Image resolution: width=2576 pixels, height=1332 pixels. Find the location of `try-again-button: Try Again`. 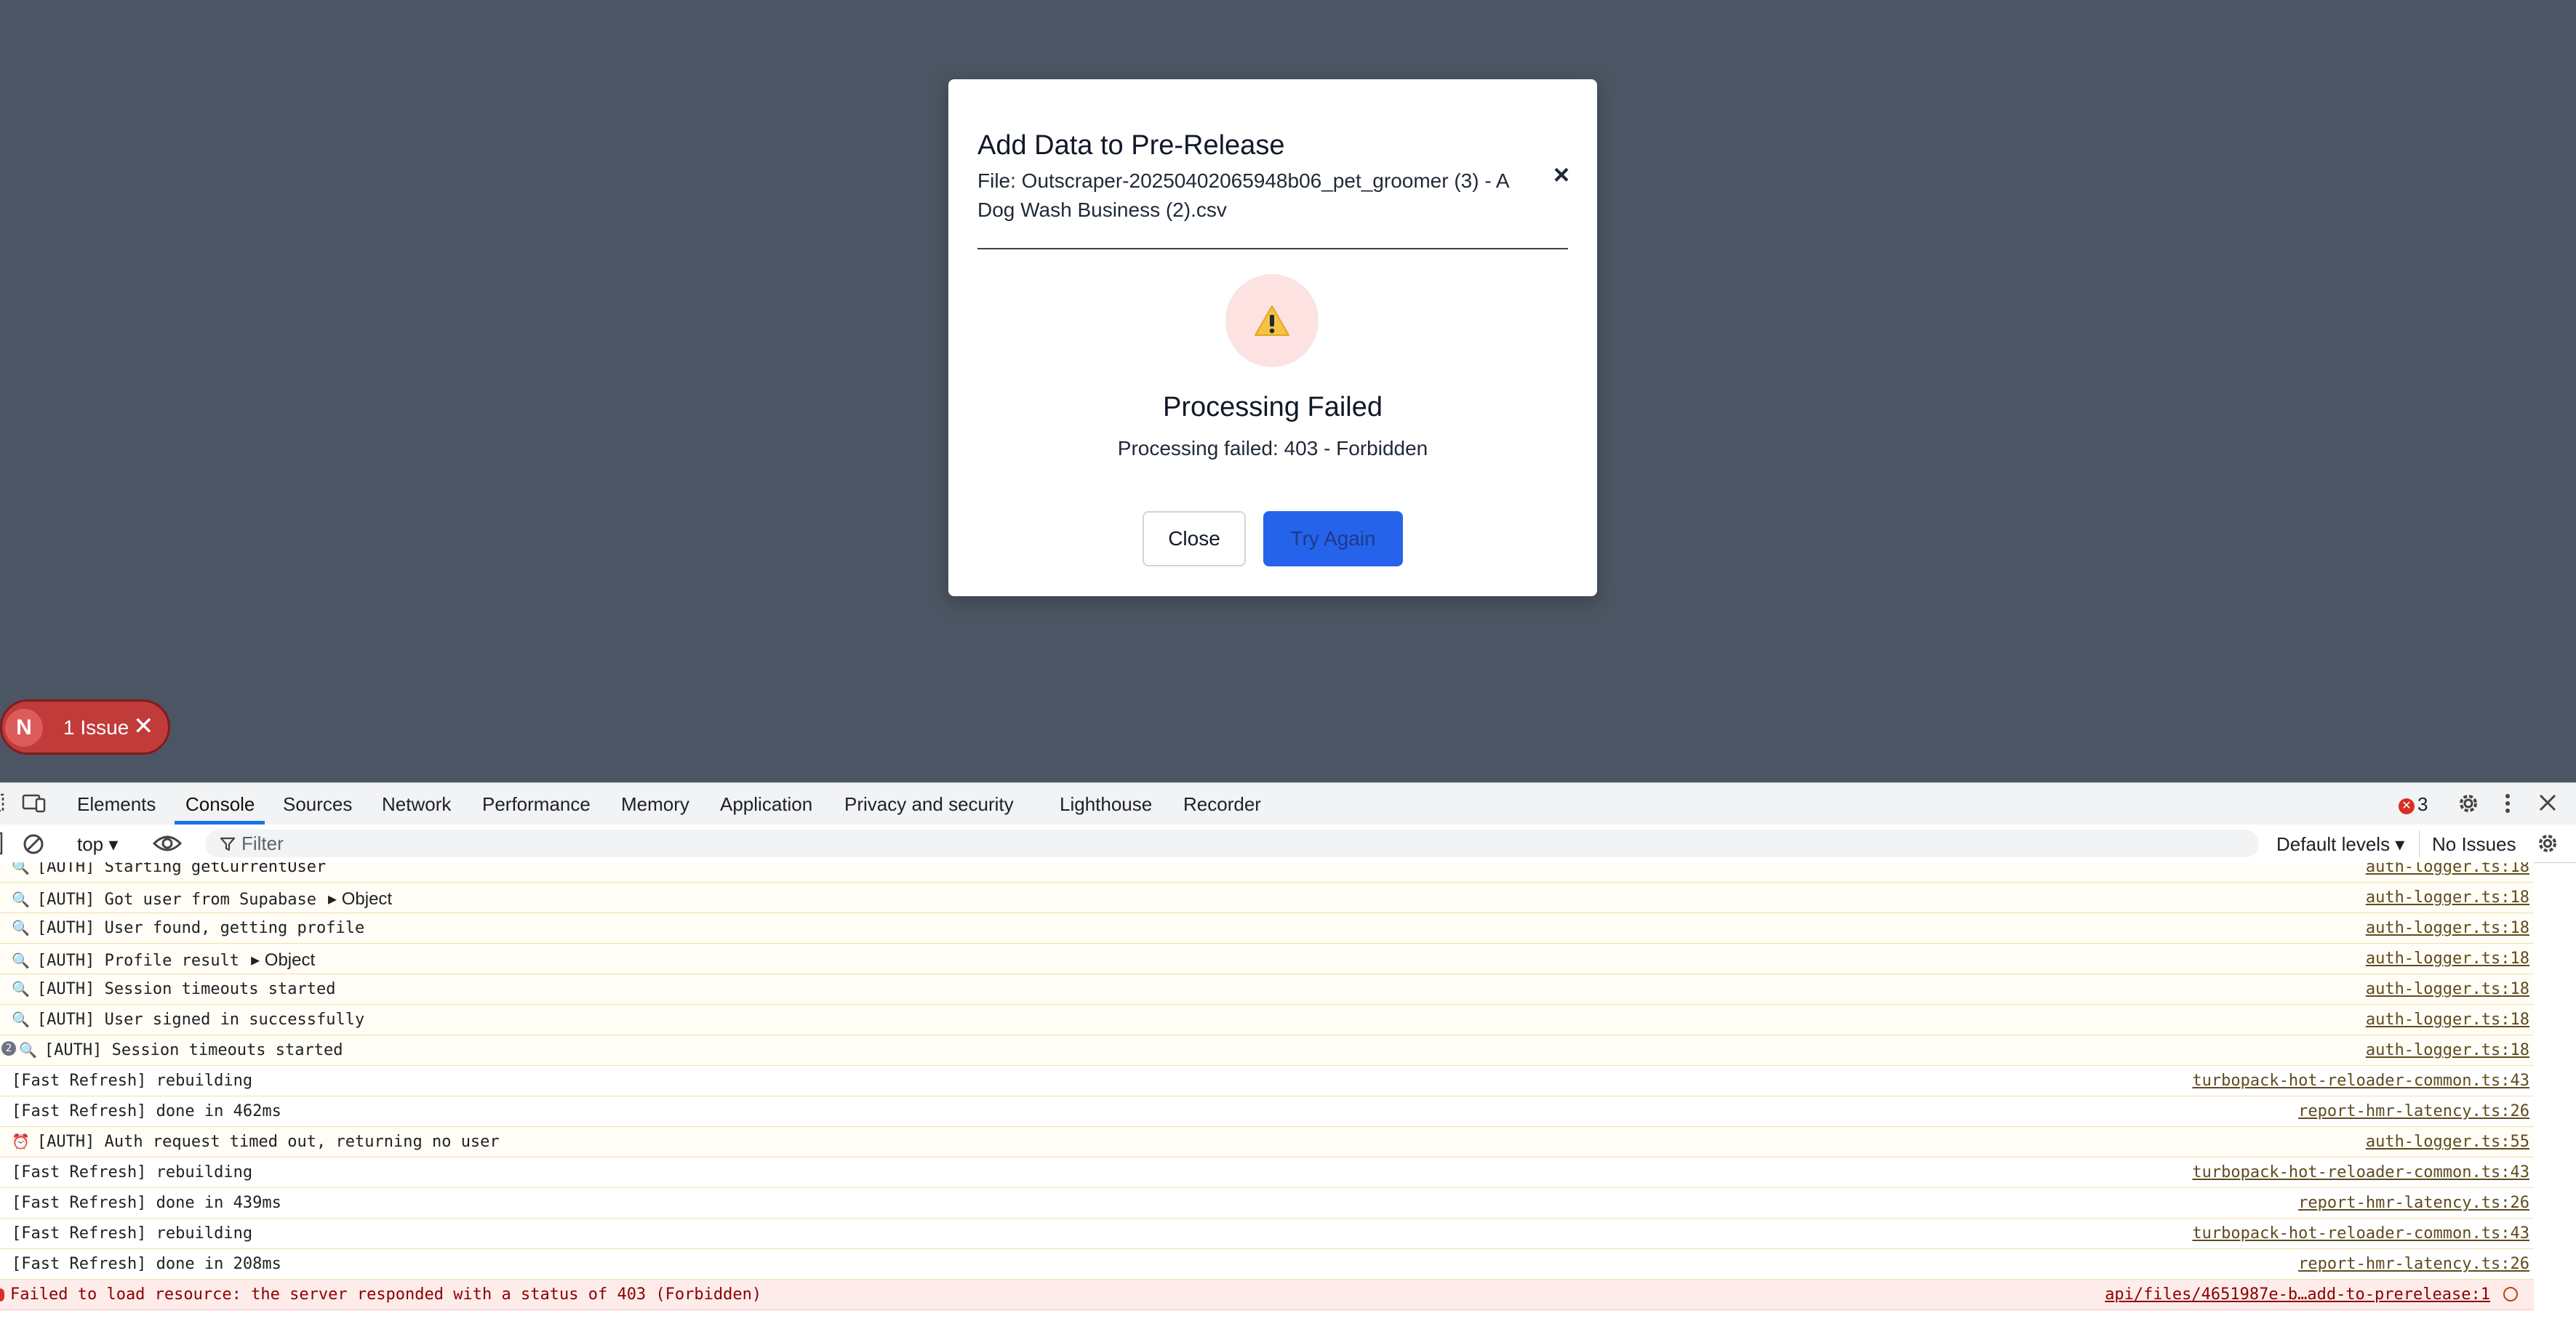

try-again-button: Try Again is located at coordinates (1333, 538).